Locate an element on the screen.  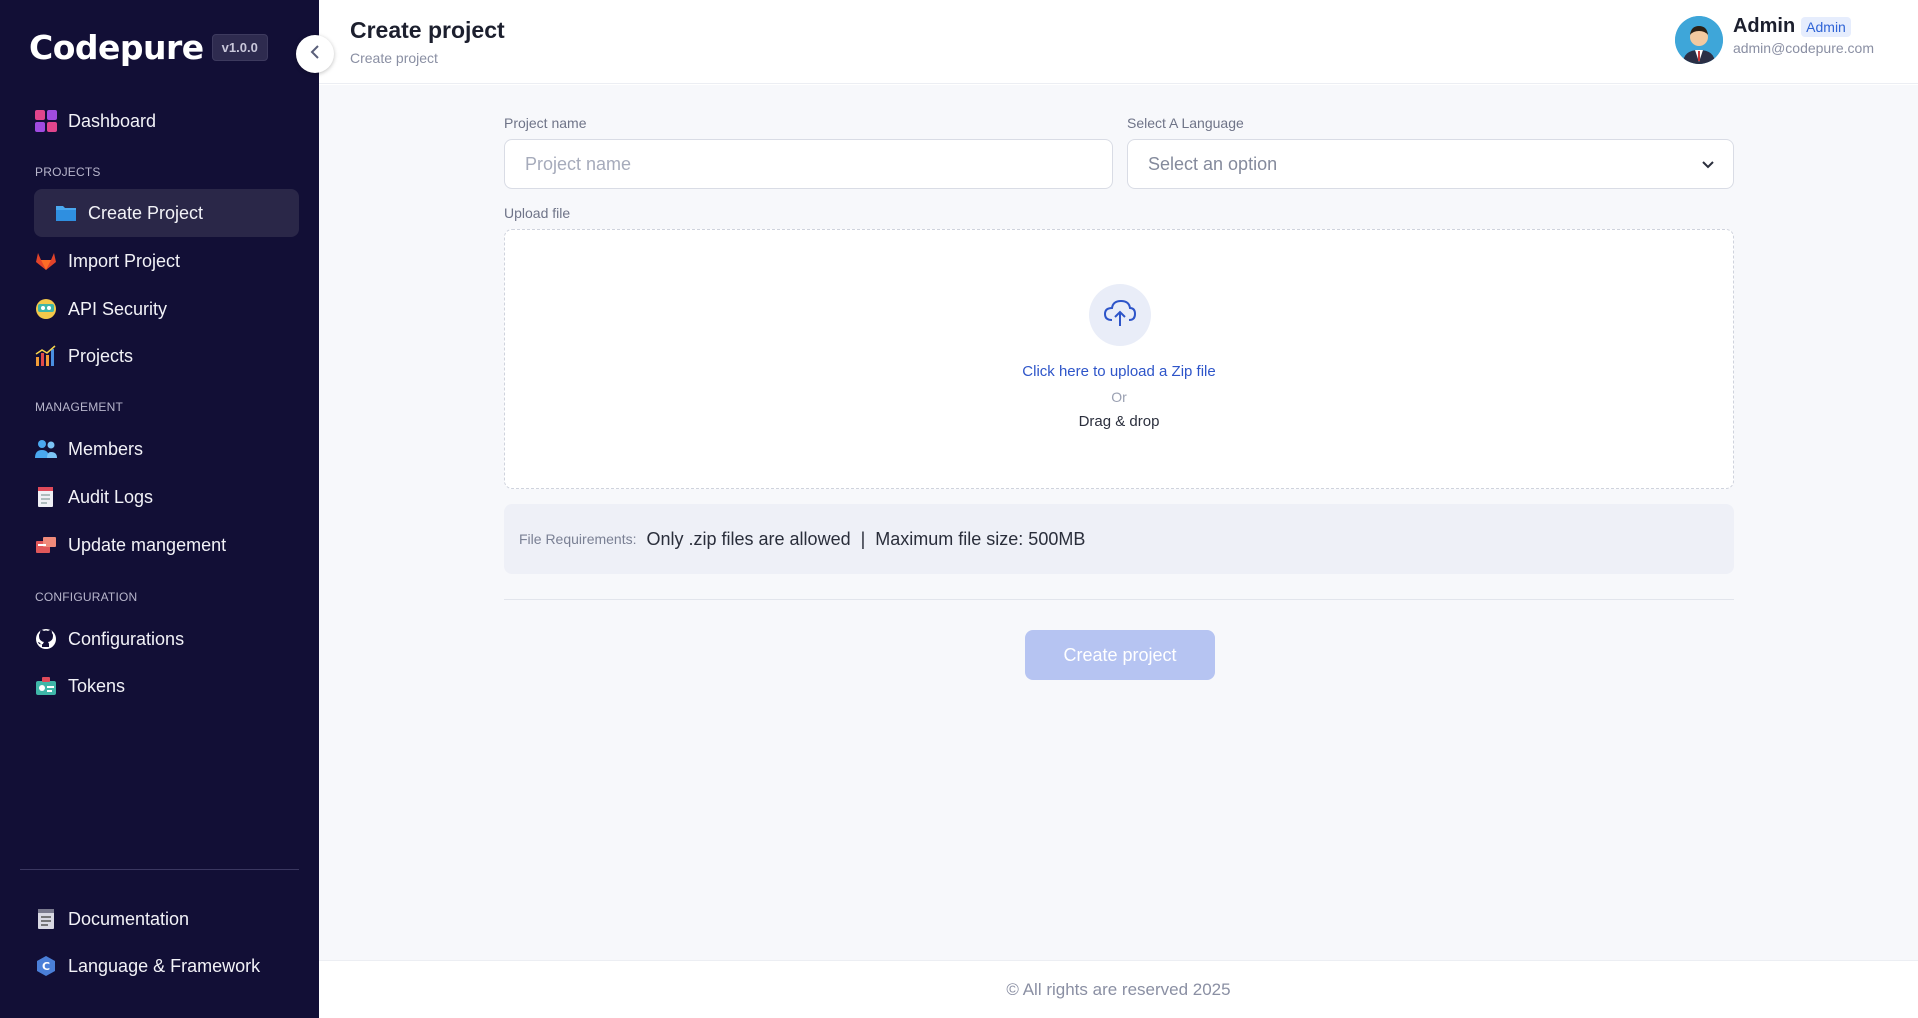
user-profile: Admin Admin admin@codepure.com is located at coordinates (1774, 39).